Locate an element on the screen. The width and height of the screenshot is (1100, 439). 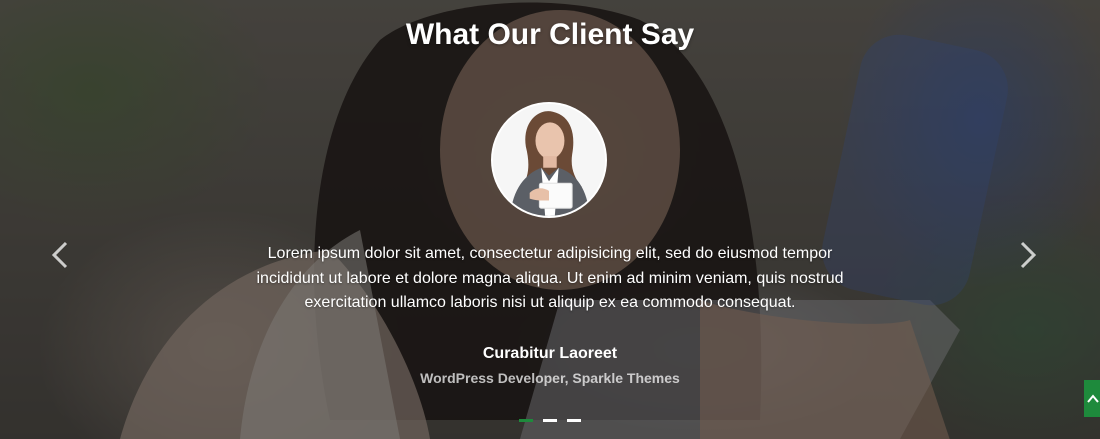
client-name: Curabitur Laoreet is located at coordinates (550, 353).